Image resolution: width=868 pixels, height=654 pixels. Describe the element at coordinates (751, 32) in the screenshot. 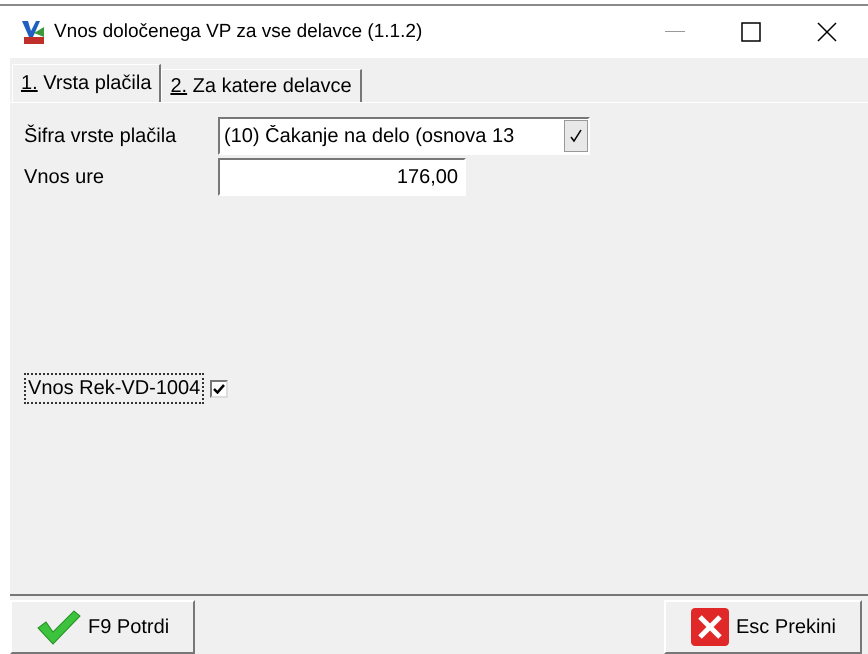

I see `maximize-icon` at that location.